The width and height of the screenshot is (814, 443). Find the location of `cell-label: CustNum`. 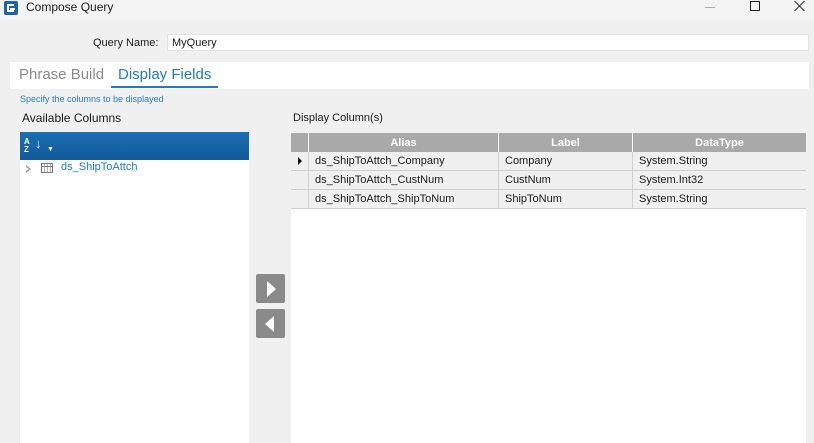

cell-label: CustNum is located at coordinates (566, 180).